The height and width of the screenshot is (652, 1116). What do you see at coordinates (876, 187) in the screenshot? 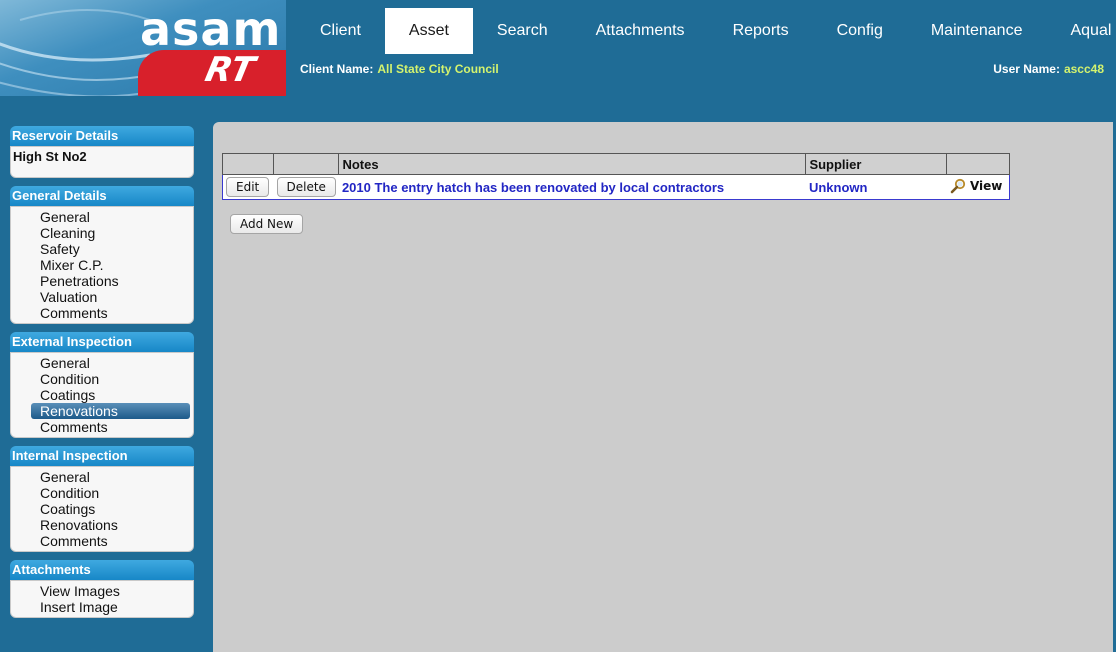
I see `supplier-cell: Unknown` at bounding box center [876, 187].